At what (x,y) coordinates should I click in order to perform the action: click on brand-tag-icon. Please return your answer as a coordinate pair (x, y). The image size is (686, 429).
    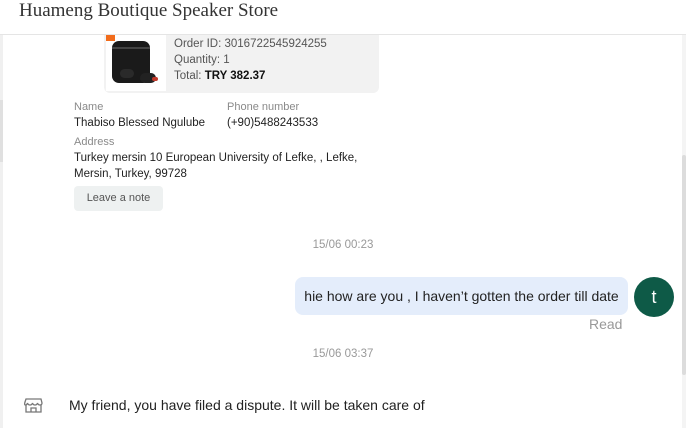
    Looking at the image, I should click on (110, 38).